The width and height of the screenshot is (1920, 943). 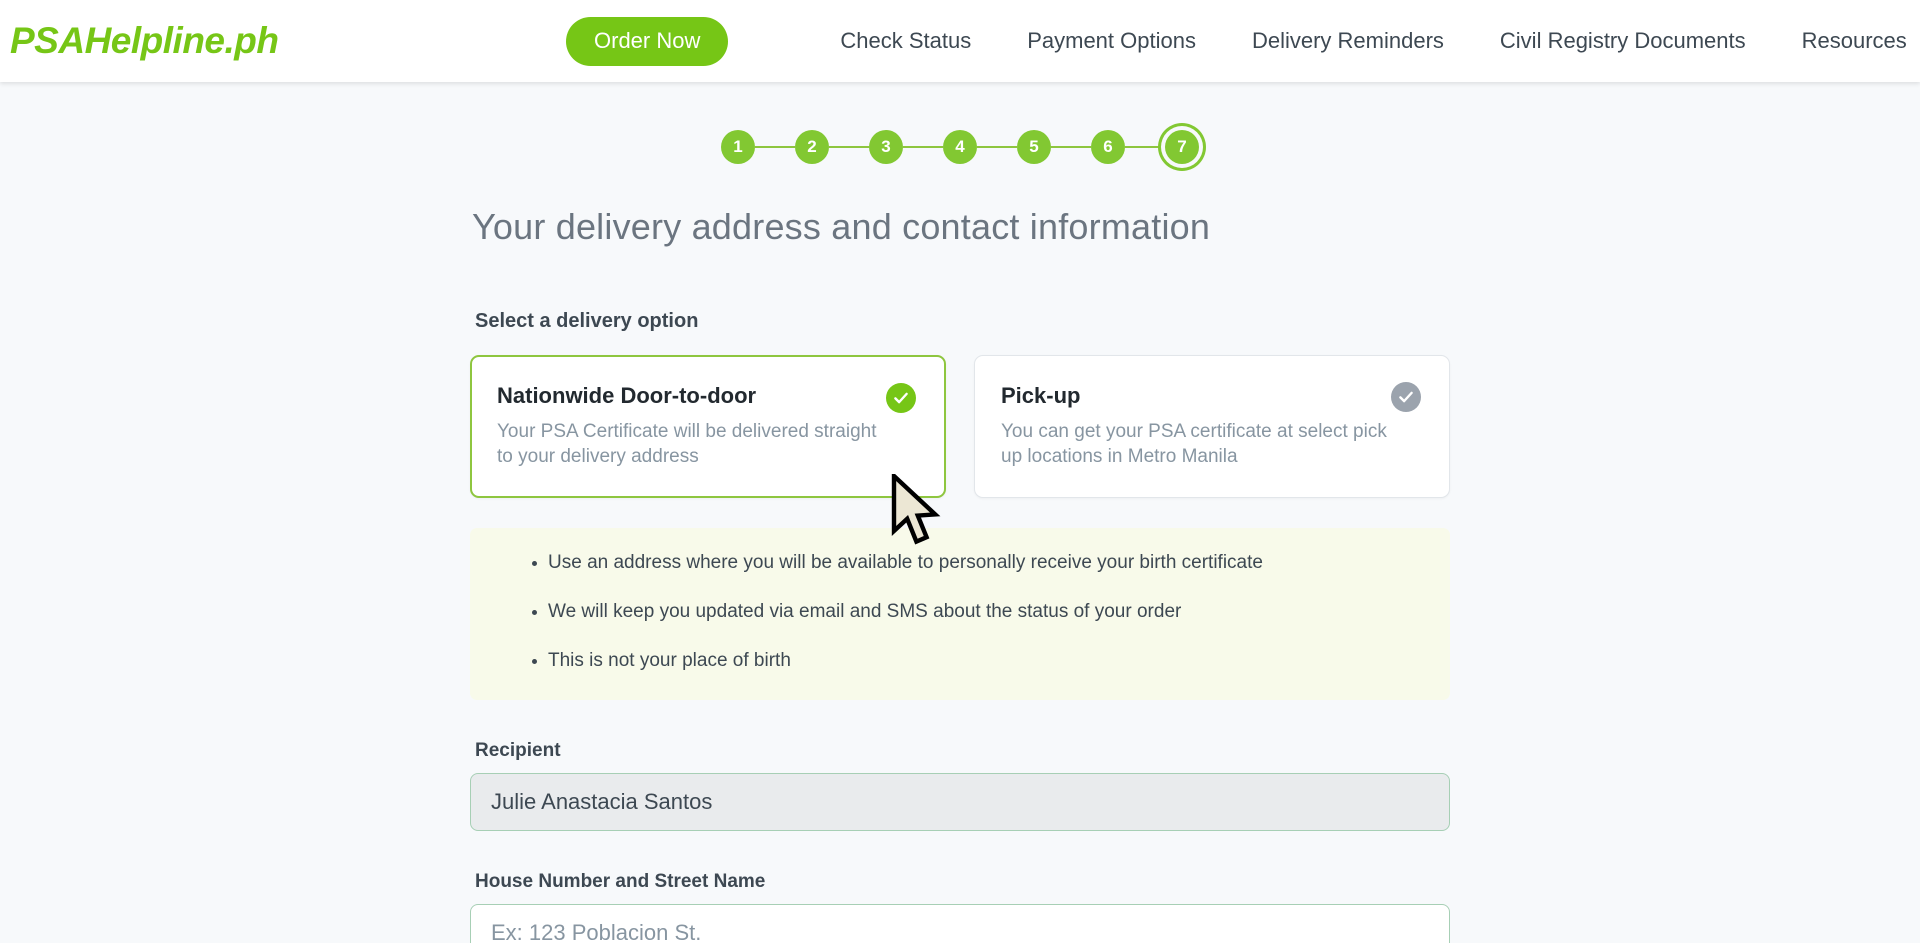 I want to click on nav-link-payment-options: Payment Options, so click(x=1111, y=41).